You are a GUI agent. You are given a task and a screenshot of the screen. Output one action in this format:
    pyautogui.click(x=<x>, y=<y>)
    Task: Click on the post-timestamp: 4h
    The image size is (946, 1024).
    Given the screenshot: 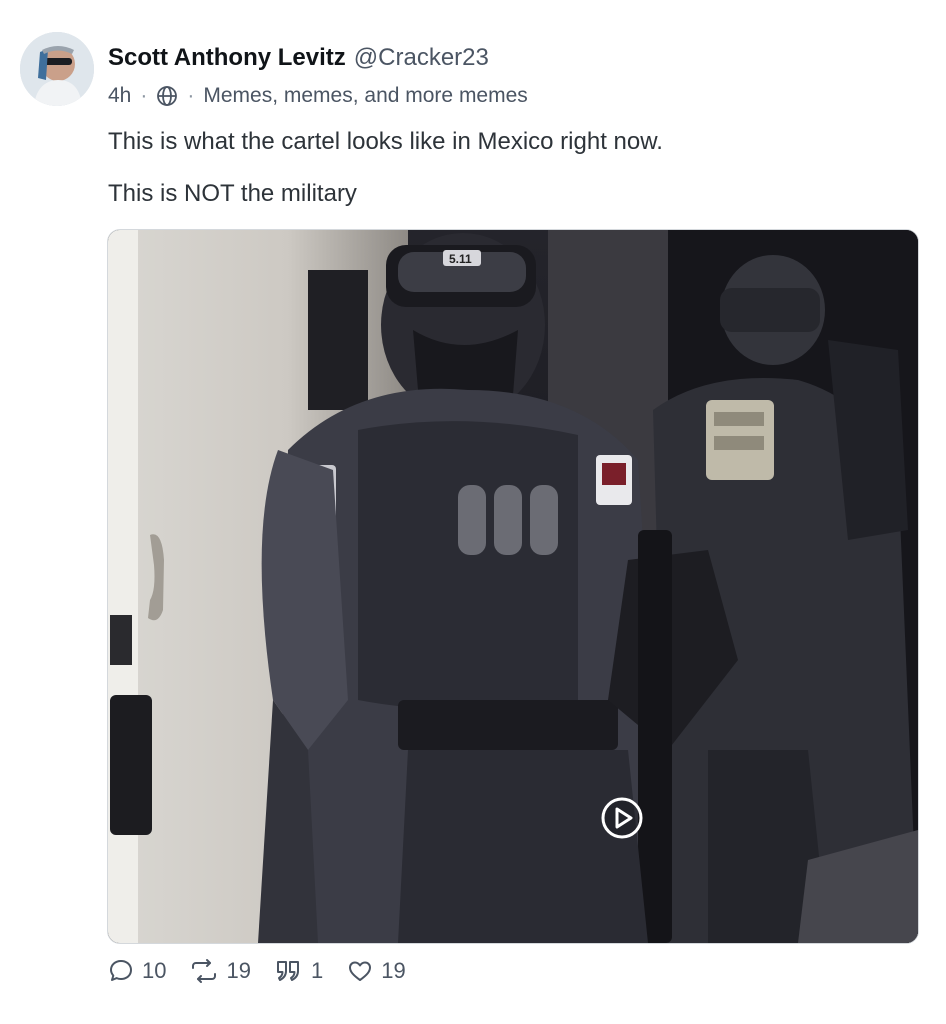 What is the action you would take?
    pyautogui.click(x=119, y=96)
    